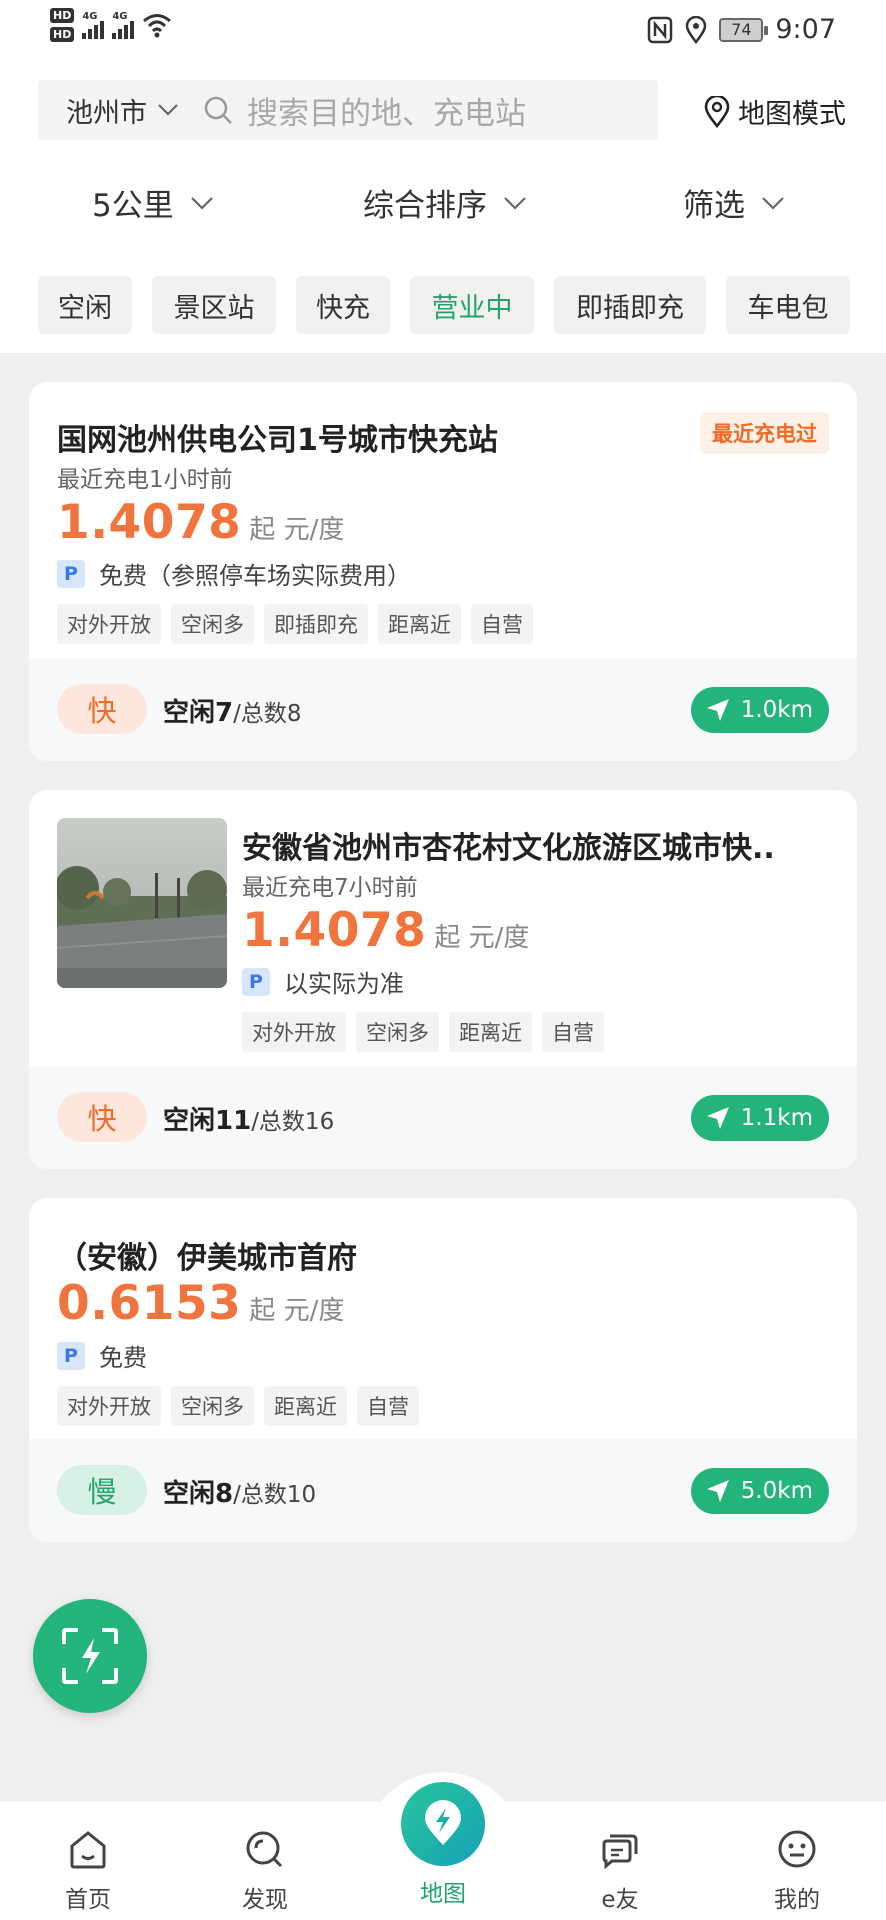 This screenshot has height=1920, width=886. Describe the element at coordinates (85, 305) in the screenshot. I see `chip-idle: 空闲` at that location.